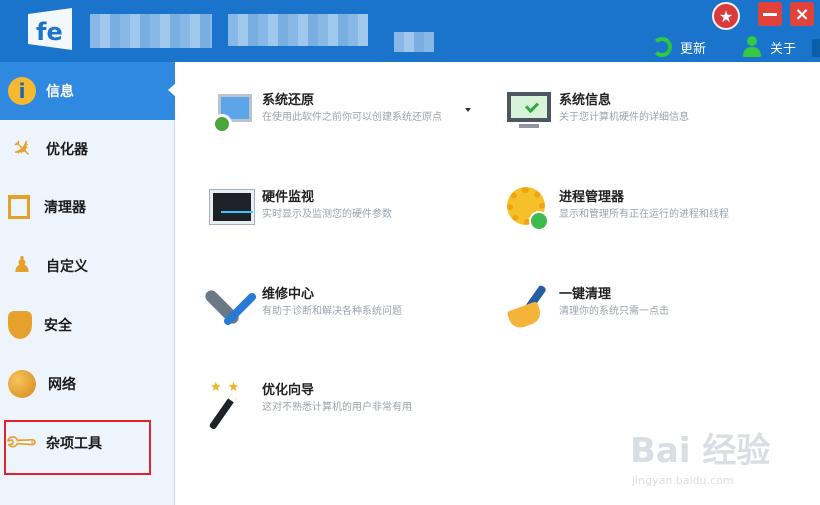 This screenshot has height=505, width=820. What do you see at coordinates (288, 390) in the screenshot?
I see `tool-title: 优化向导` at bounding box center [288, 390].